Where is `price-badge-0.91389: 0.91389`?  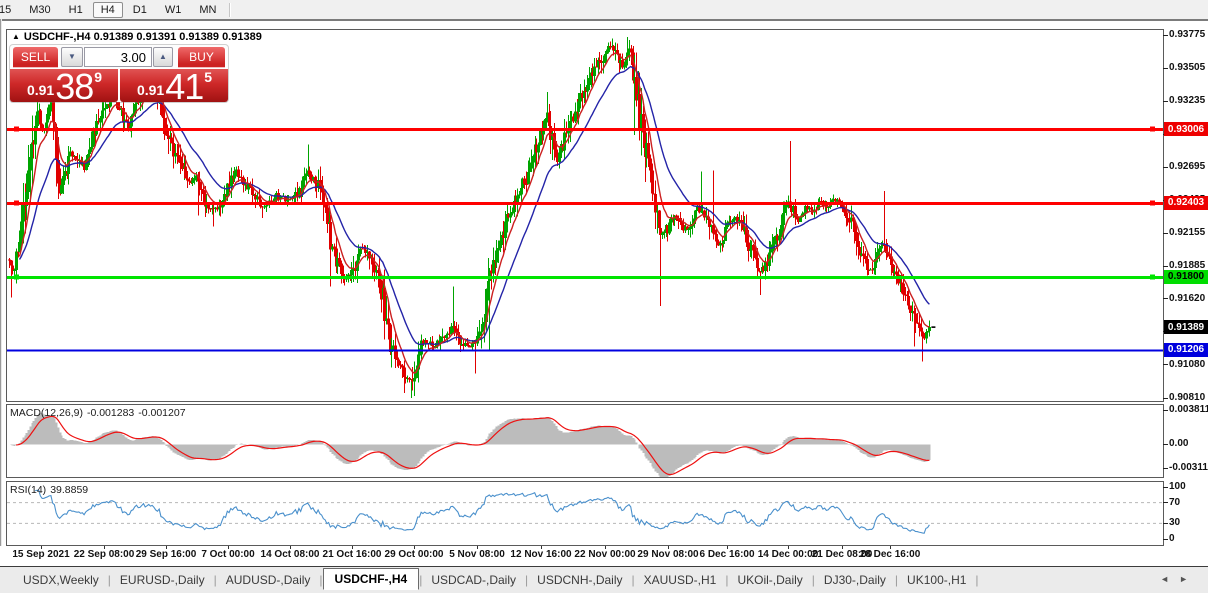 price-badge-0.91389: 0.91389 is located at coordinates (1186, 327).